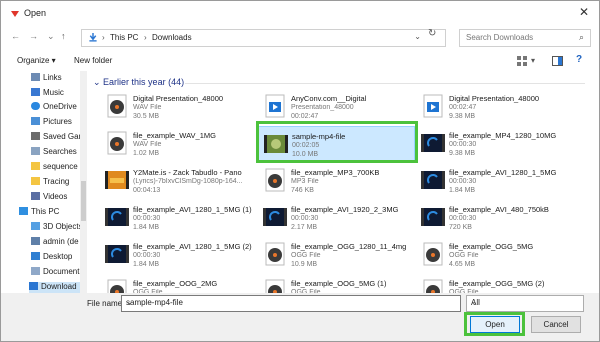 The width and height of the screenshot is (600, 342). Describe the element at coordinates (35, 151) in the screenshot. I see `searches-icon` at that location.